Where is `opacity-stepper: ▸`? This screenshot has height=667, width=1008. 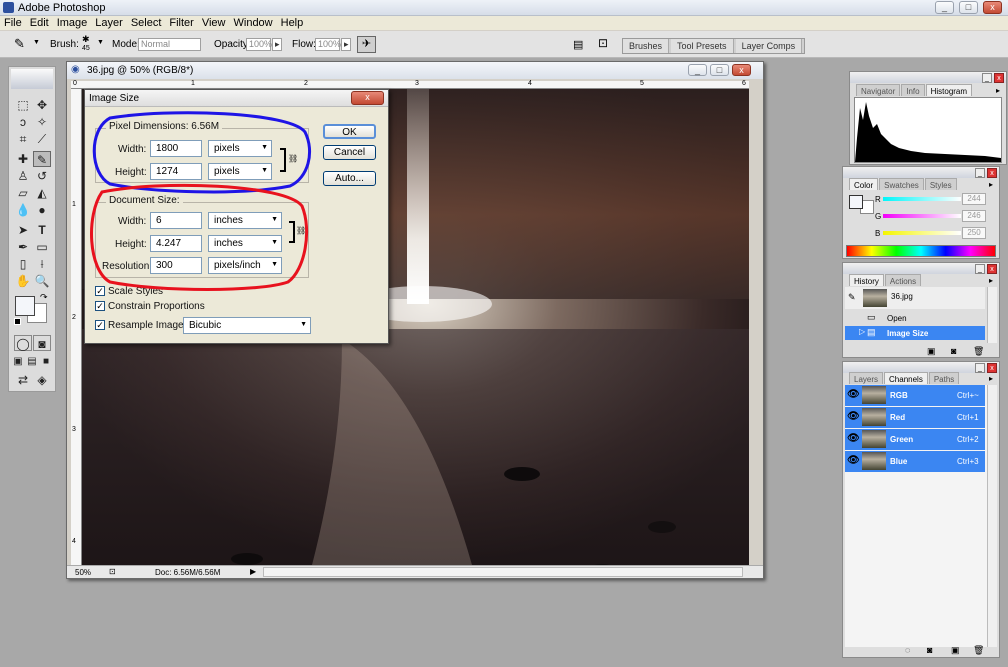
opacity-stepper: ▸ is located at coordinates (277, 44).